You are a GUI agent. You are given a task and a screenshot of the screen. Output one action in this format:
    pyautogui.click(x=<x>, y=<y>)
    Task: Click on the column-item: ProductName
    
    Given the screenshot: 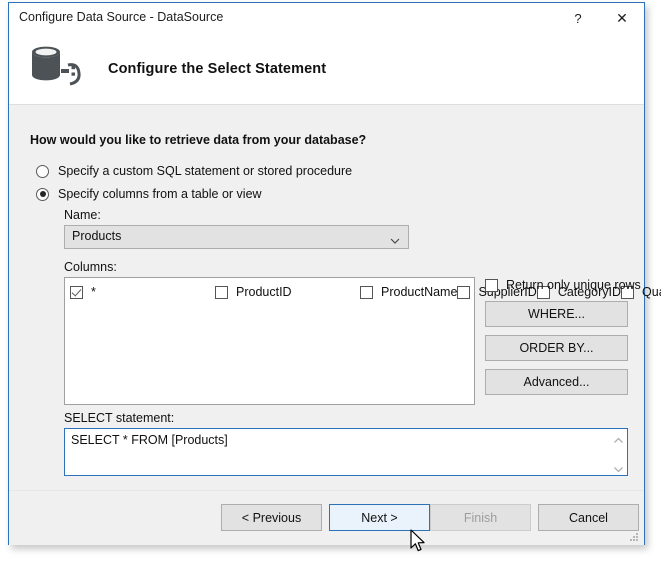 What is the action you would take?
    pyautogui.click(x=408, y=292)
    